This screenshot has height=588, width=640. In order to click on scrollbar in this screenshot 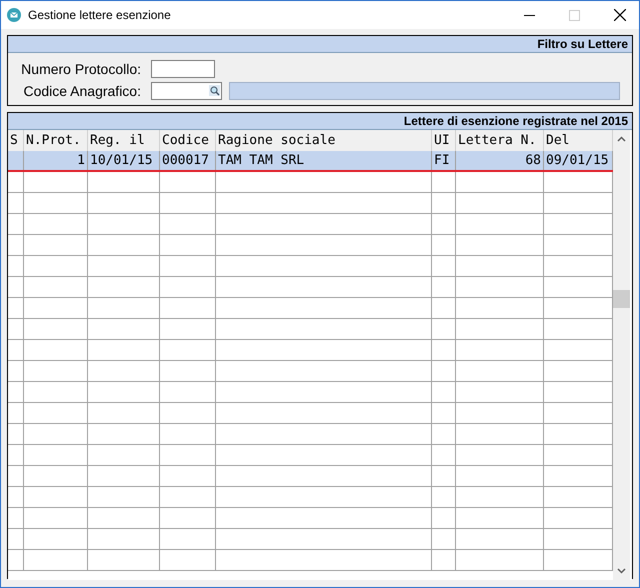, I will do `click(621, 355)`.